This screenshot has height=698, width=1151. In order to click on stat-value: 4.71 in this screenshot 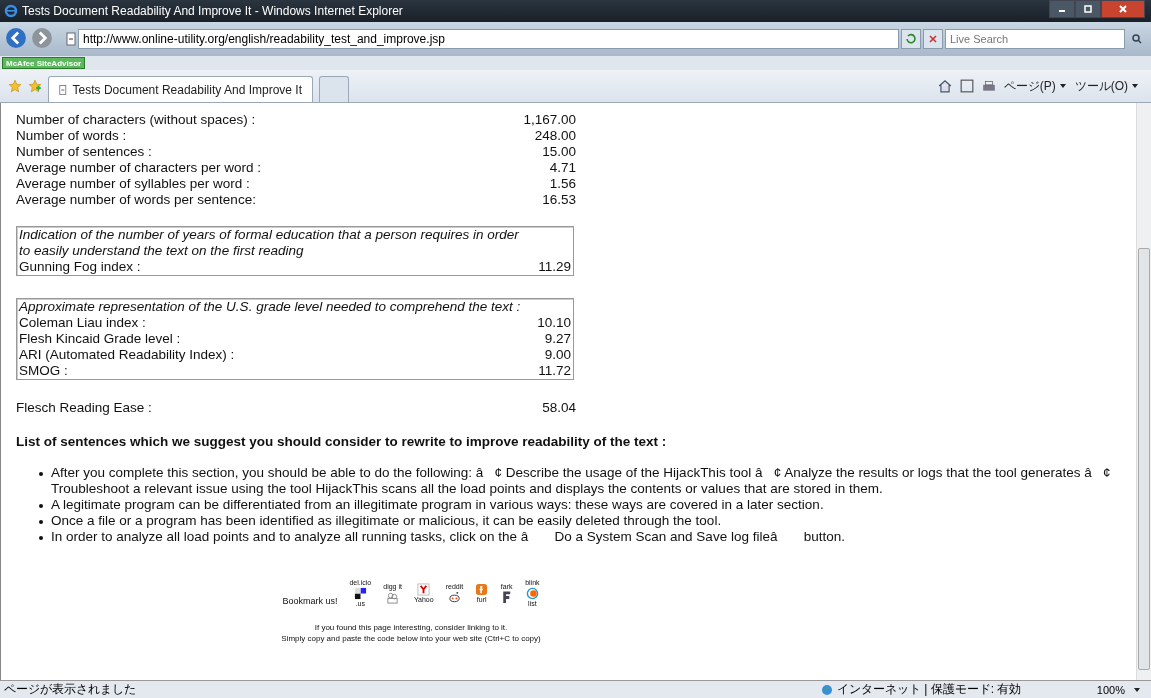, I will do `click(562, 168)`.